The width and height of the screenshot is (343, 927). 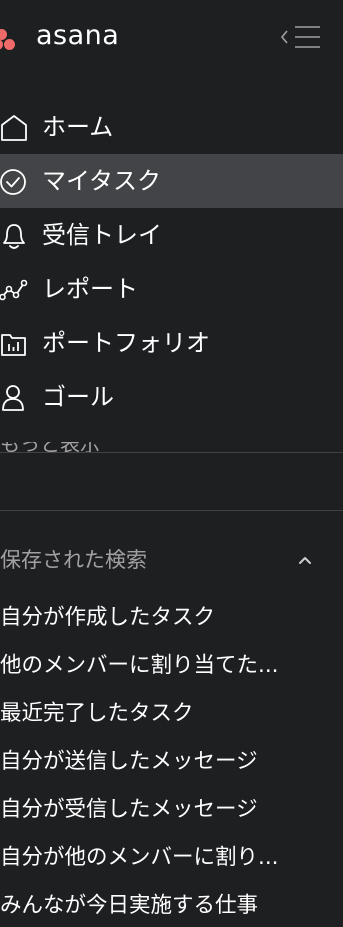 What do you see at coordinates (171, 235) in the screenshot?
I see `nav-item-inbox: 受信トレイ` at bounding box center [171, 235].